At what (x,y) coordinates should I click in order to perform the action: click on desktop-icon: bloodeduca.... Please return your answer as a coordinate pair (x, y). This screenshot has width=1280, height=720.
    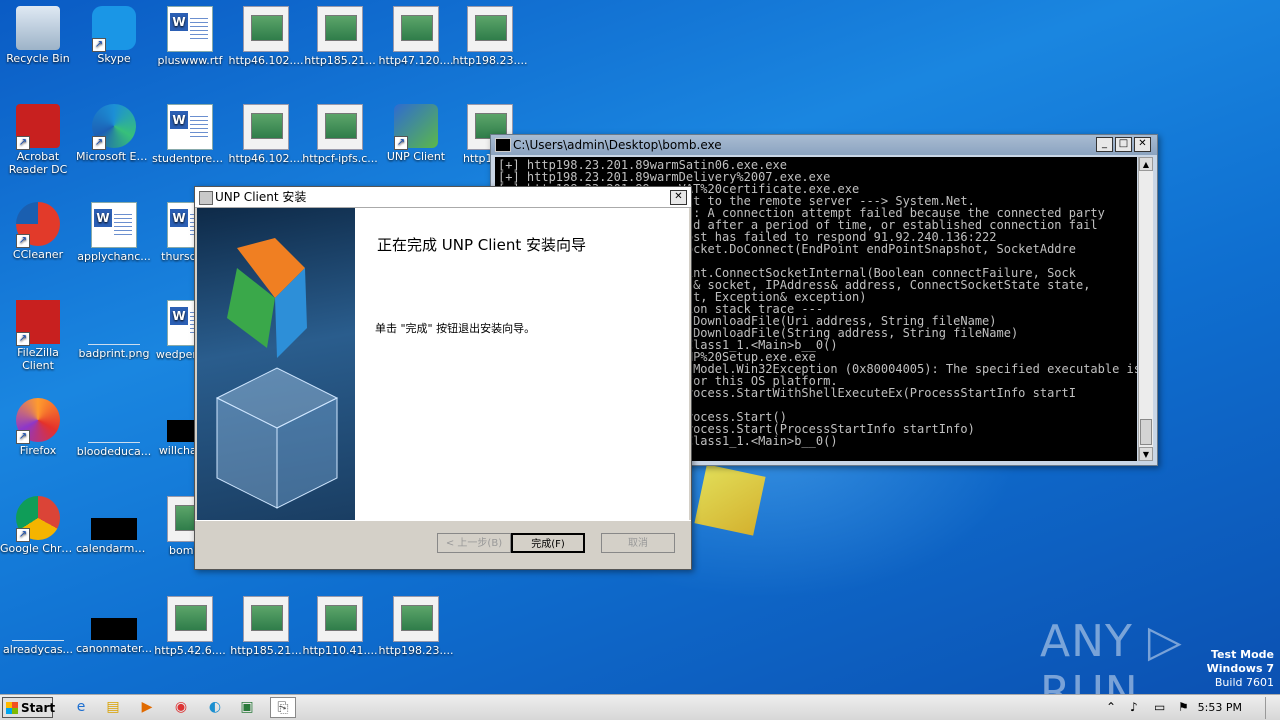
    Looking at the image, I should click on (114, 428).